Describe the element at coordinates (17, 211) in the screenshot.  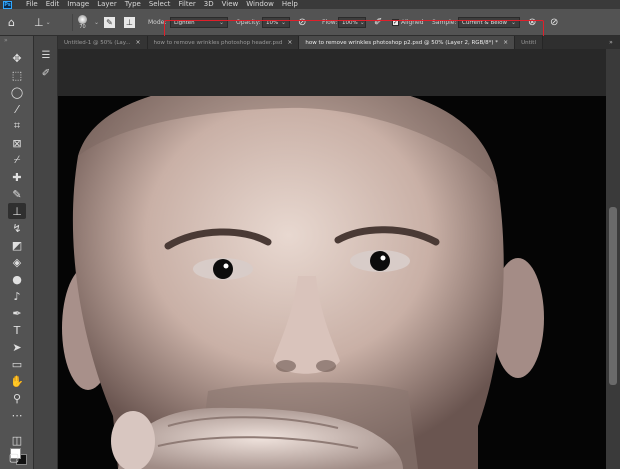
I see `clone-stamp-tool-icon: ⊥` at that location.